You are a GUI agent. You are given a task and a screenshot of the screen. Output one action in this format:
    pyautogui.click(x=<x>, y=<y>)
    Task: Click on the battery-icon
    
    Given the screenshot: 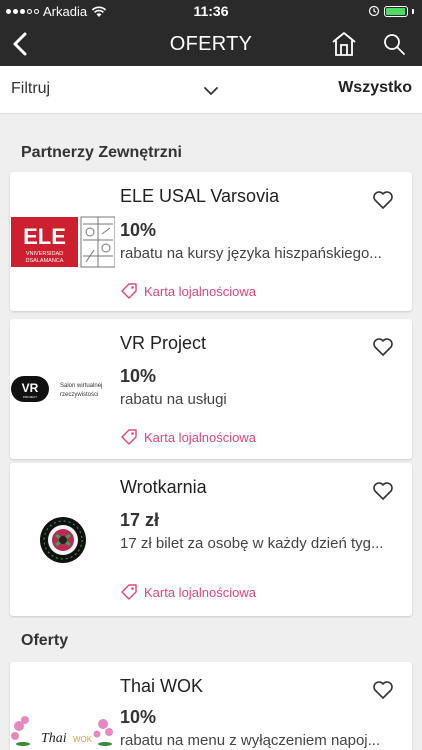 What is the action you would take?
    pyautogui.click(x=396, y=11)
    